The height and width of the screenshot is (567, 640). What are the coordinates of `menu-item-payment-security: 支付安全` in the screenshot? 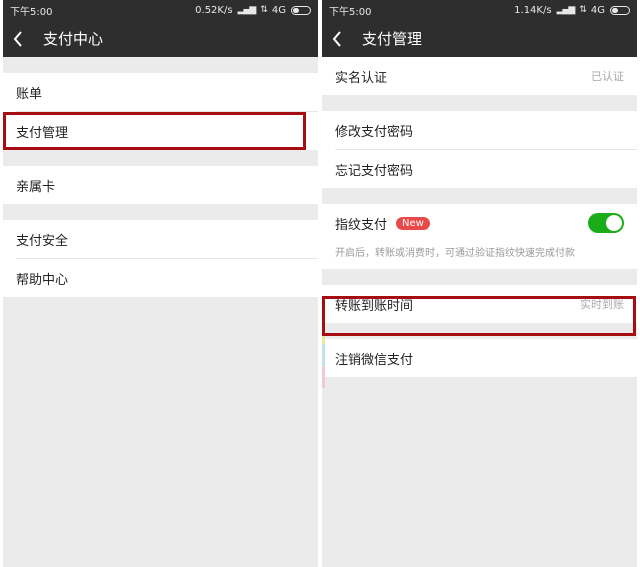 It's located at (160, 239).